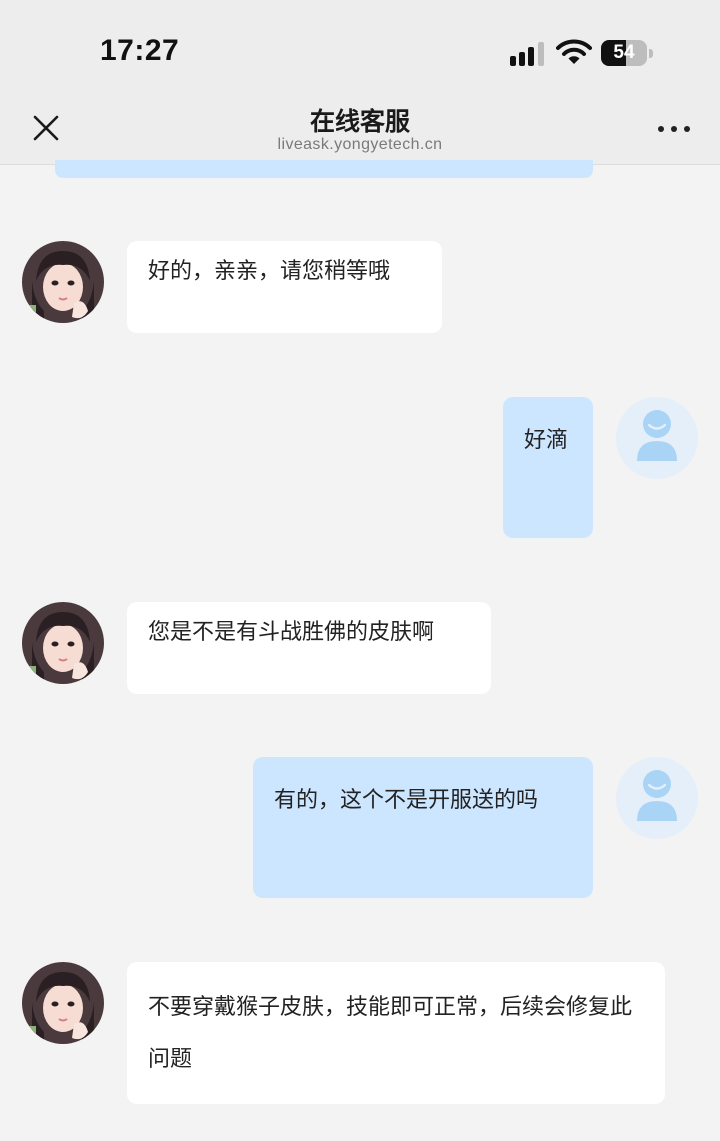  Describe the element at coordinates (546, 440) in the screenshot. I see `message-text: 好滴` at that location.